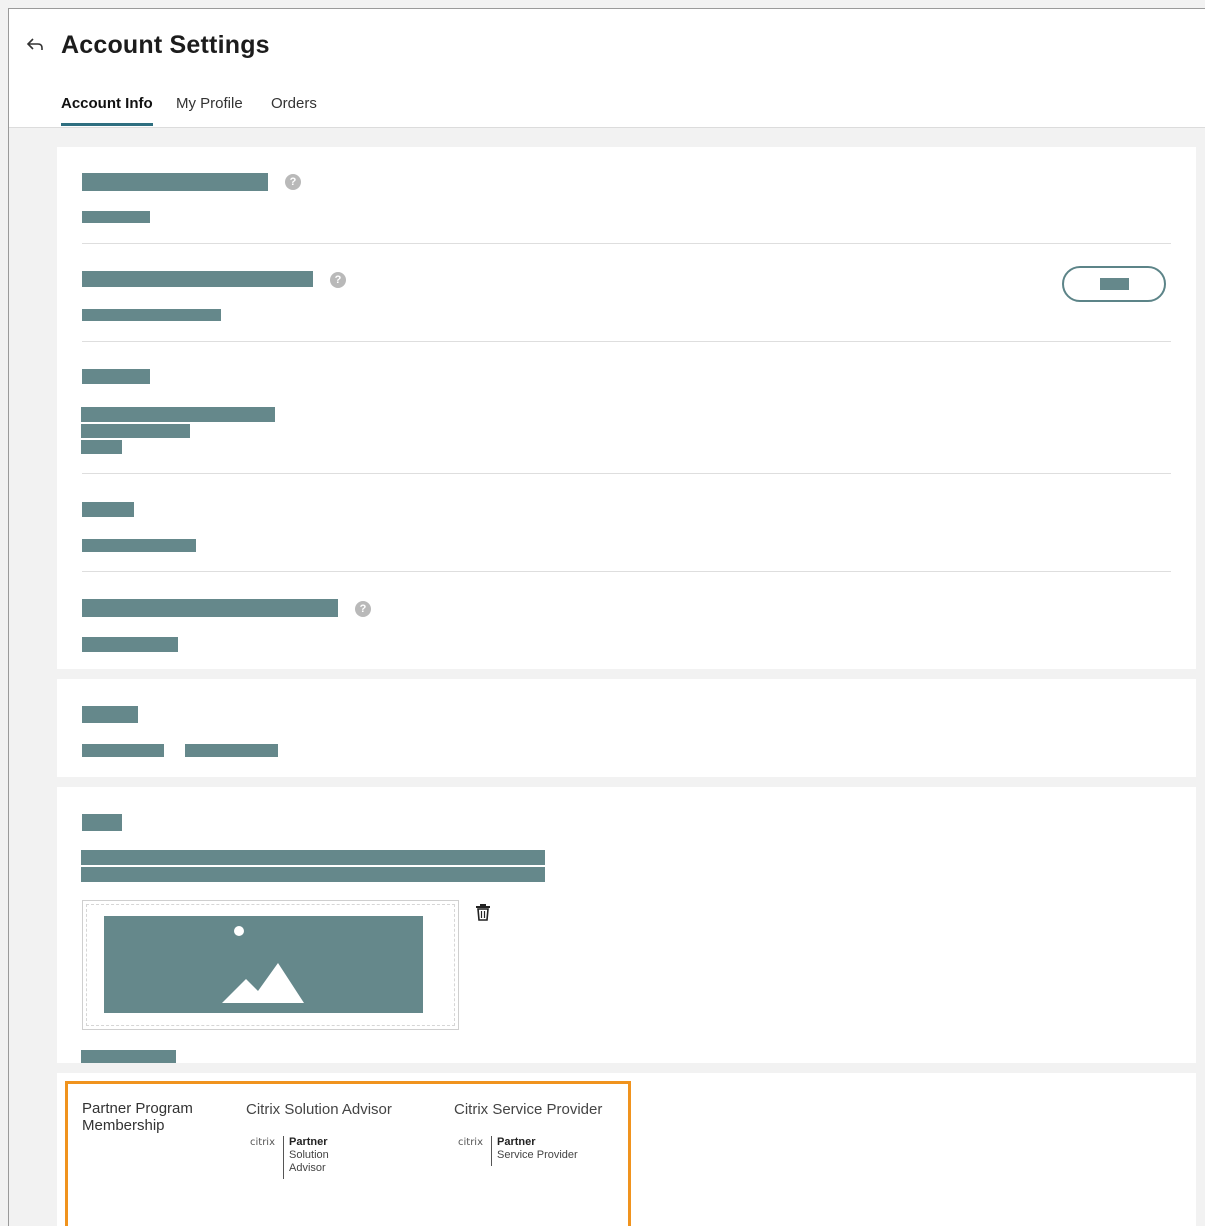 This screenshot has height=1226, width=1205. I want to click on button-label-redacted, so click(1114, 284).